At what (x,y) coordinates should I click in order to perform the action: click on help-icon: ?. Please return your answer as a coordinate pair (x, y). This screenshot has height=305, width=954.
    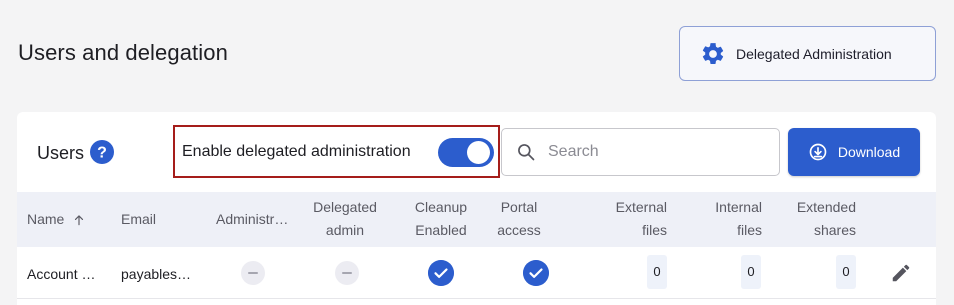
    Looking at the image, I should click on (102, 152).